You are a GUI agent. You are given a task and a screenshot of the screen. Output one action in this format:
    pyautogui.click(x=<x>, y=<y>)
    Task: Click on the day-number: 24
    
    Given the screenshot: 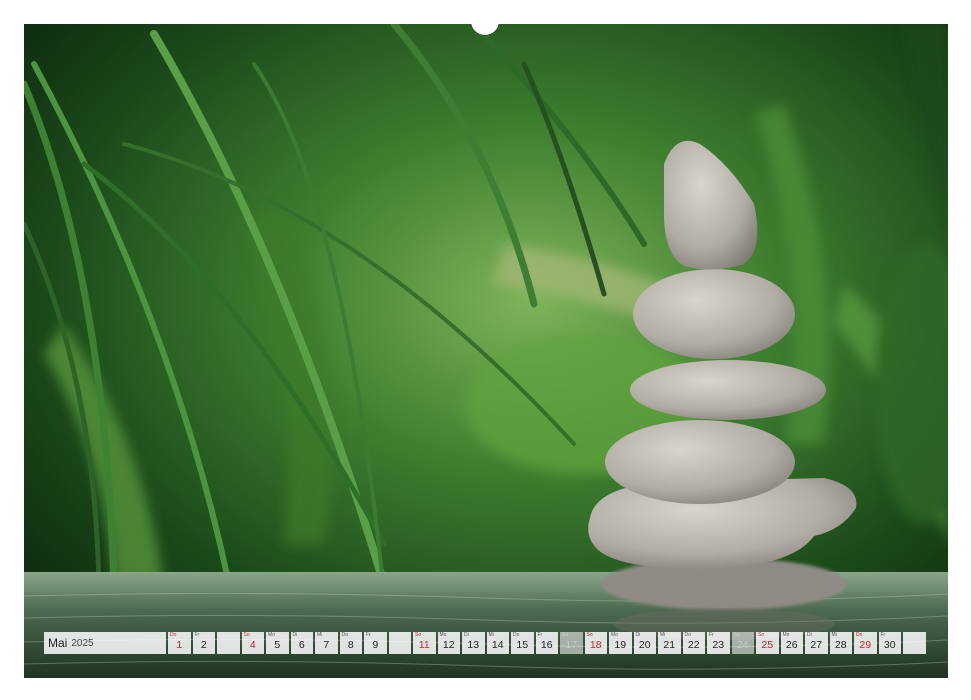 What is the action you would take?
    pyautogui.click(x=742, y=645)
    